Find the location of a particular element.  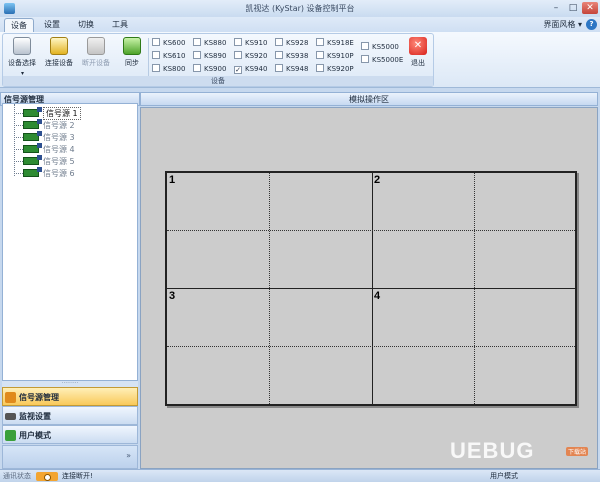

model-checkbox-ks928: KS928 is located at coordinates (291, 43).